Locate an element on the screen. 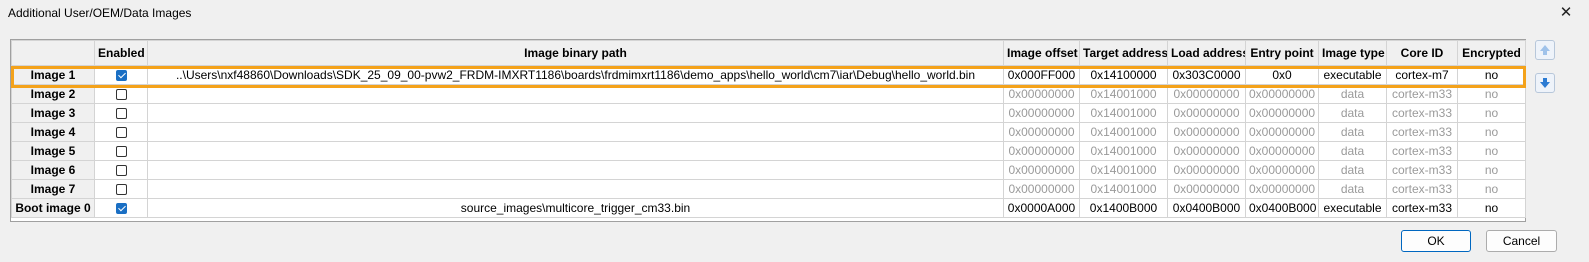  target-cell: 0x14100000 is located at coordinates (1123, 75).